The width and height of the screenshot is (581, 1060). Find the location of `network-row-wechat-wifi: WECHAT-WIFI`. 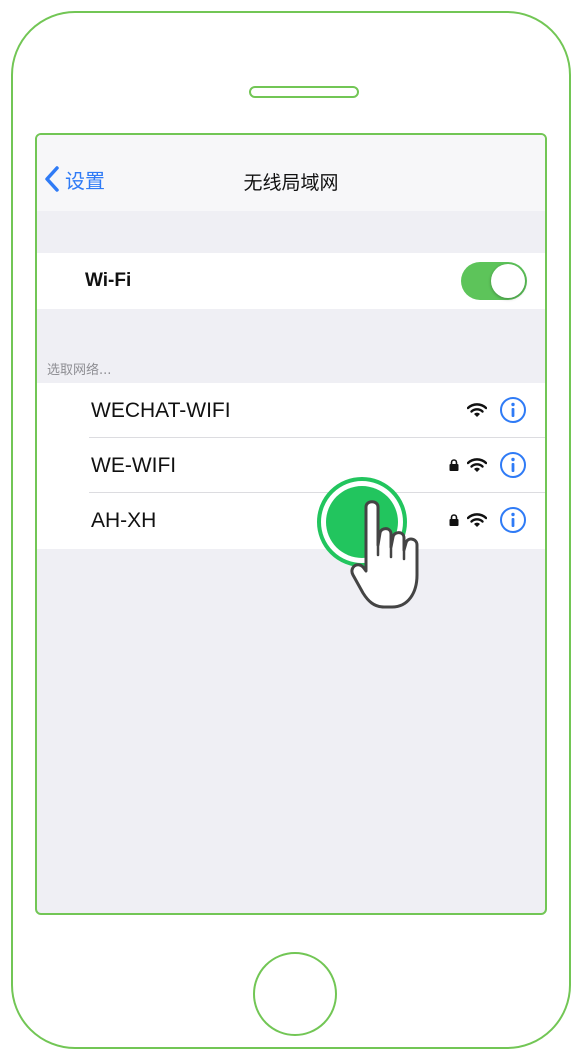

network-row-wechat-wifi: WECHAT-WIFI is located at coordinates (291, 410).